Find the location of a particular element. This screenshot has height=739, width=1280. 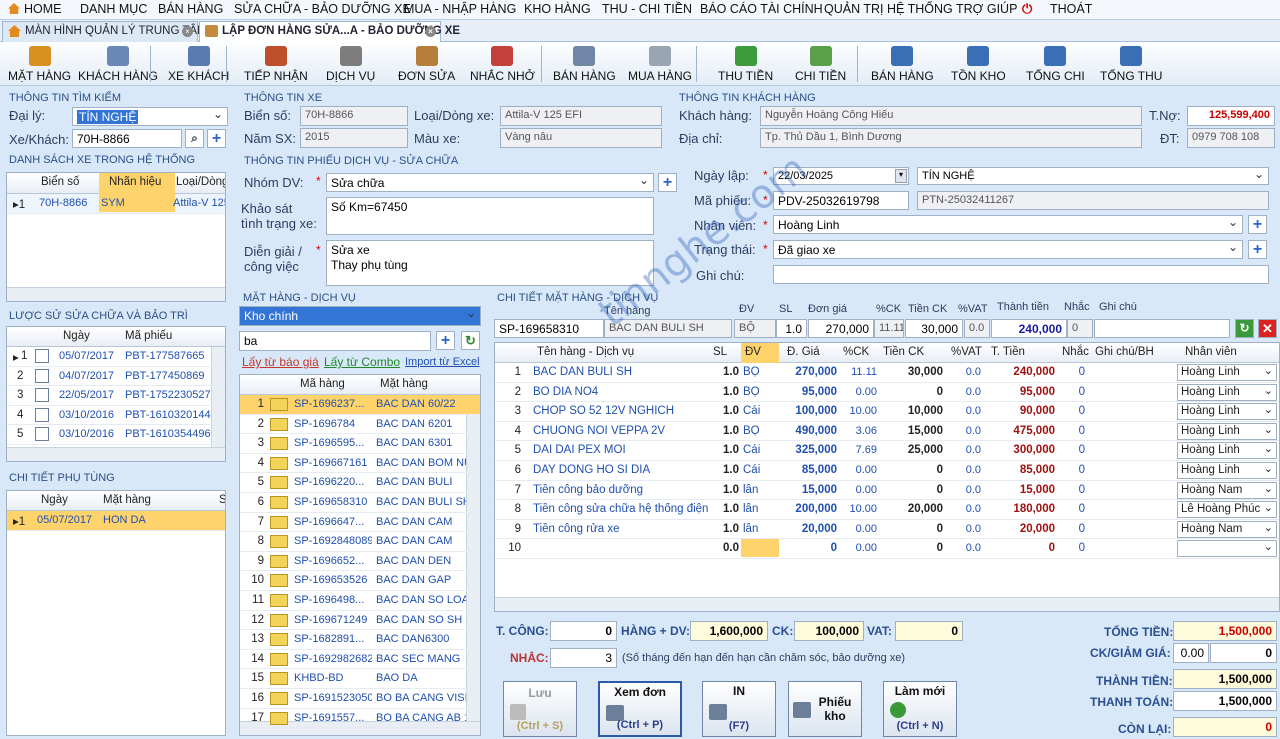

table-row: 17 SP-1691557... BO BA CANG AB 1 is located at coordinates (360, 719).